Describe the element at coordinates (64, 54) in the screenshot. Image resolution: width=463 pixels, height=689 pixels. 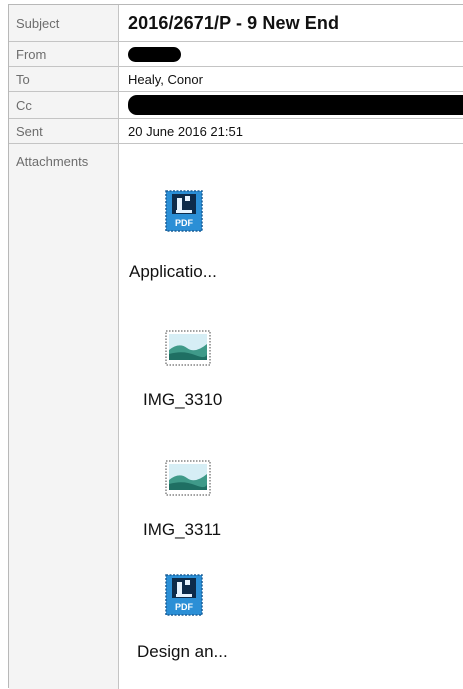
I see `from-label: From` at that location.